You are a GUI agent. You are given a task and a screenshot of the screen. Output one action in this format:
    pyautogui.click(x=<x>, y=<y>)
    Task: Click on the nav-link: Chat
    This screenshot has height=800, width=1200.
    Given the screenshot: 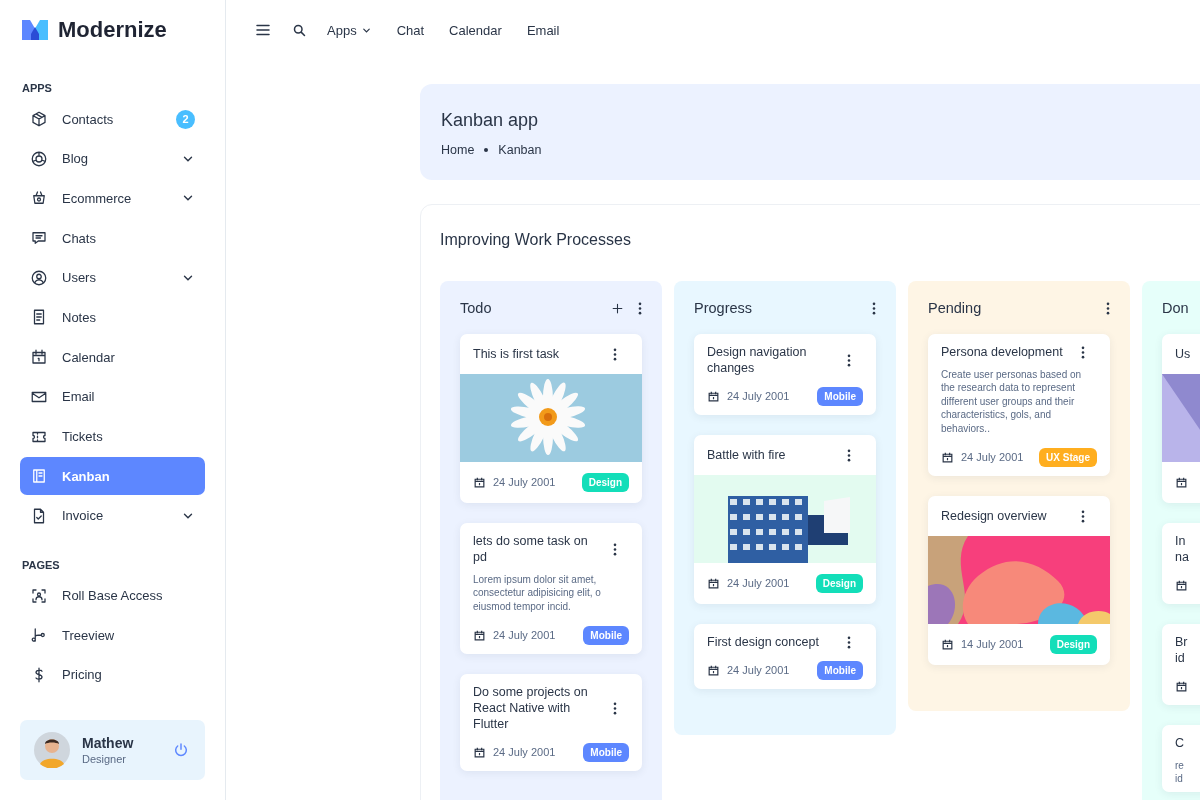 What is the action you would take?
    pyautogui.click(x=410, y=30)
    